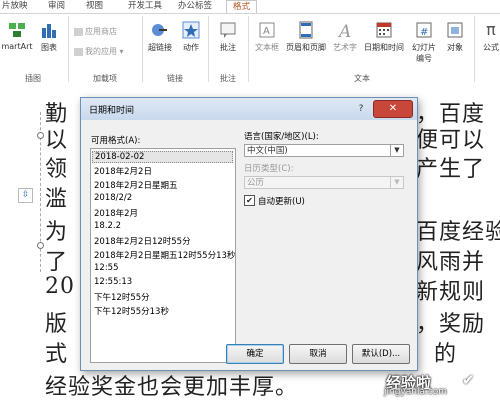 The height and width of the screenshot is (401, 500). I want to click on group-label-illustrations: 插图, so click(33, 78).